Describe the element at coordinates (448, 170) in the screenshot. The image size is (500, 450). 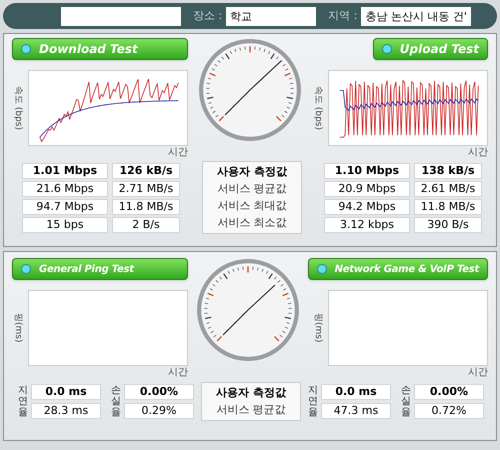
I see `value-cell: 138 kB/s` at that location.